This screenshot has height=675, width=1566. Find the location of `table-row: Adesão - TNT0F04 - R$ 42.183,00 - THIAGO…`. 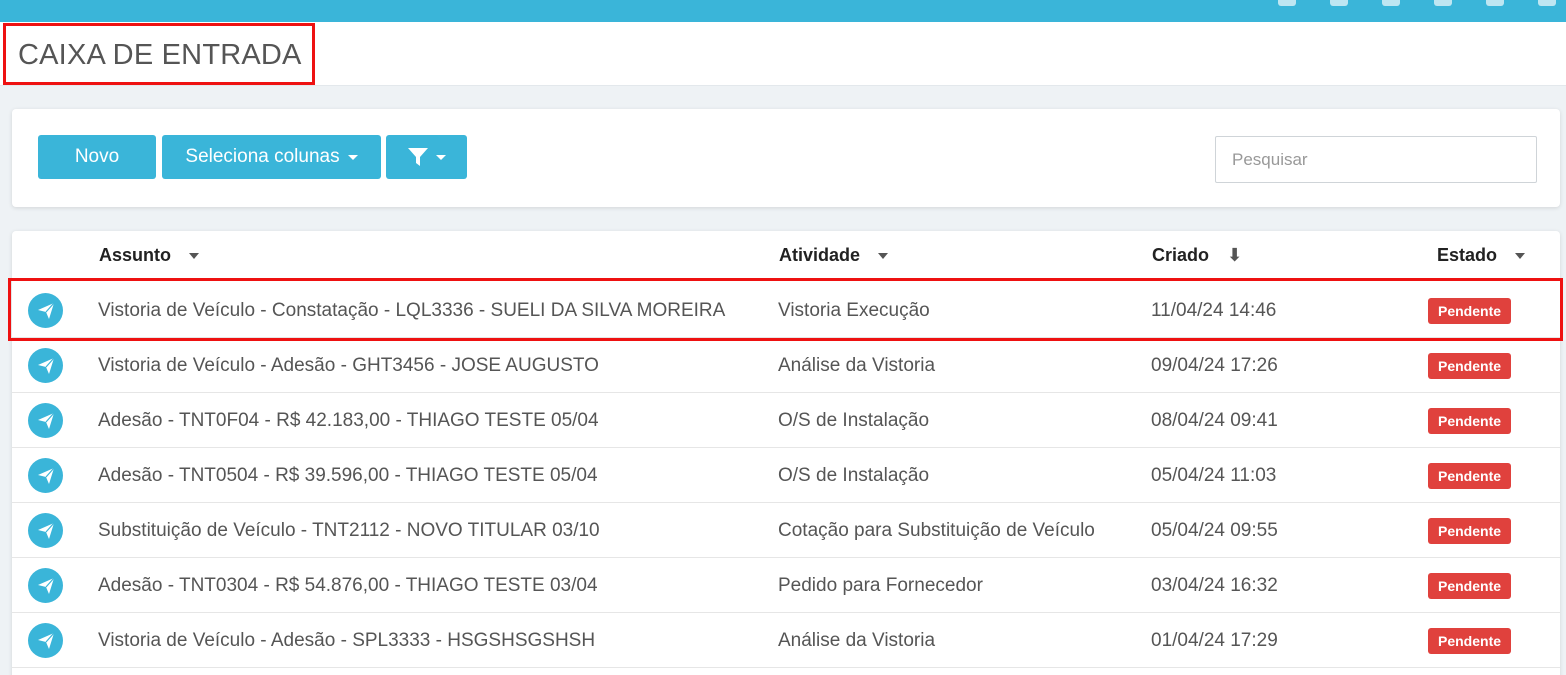

table-row: Adesão - TNT0F04 - R$ 42.183,00 - THIAGO… is located at coordinates (786, 420).